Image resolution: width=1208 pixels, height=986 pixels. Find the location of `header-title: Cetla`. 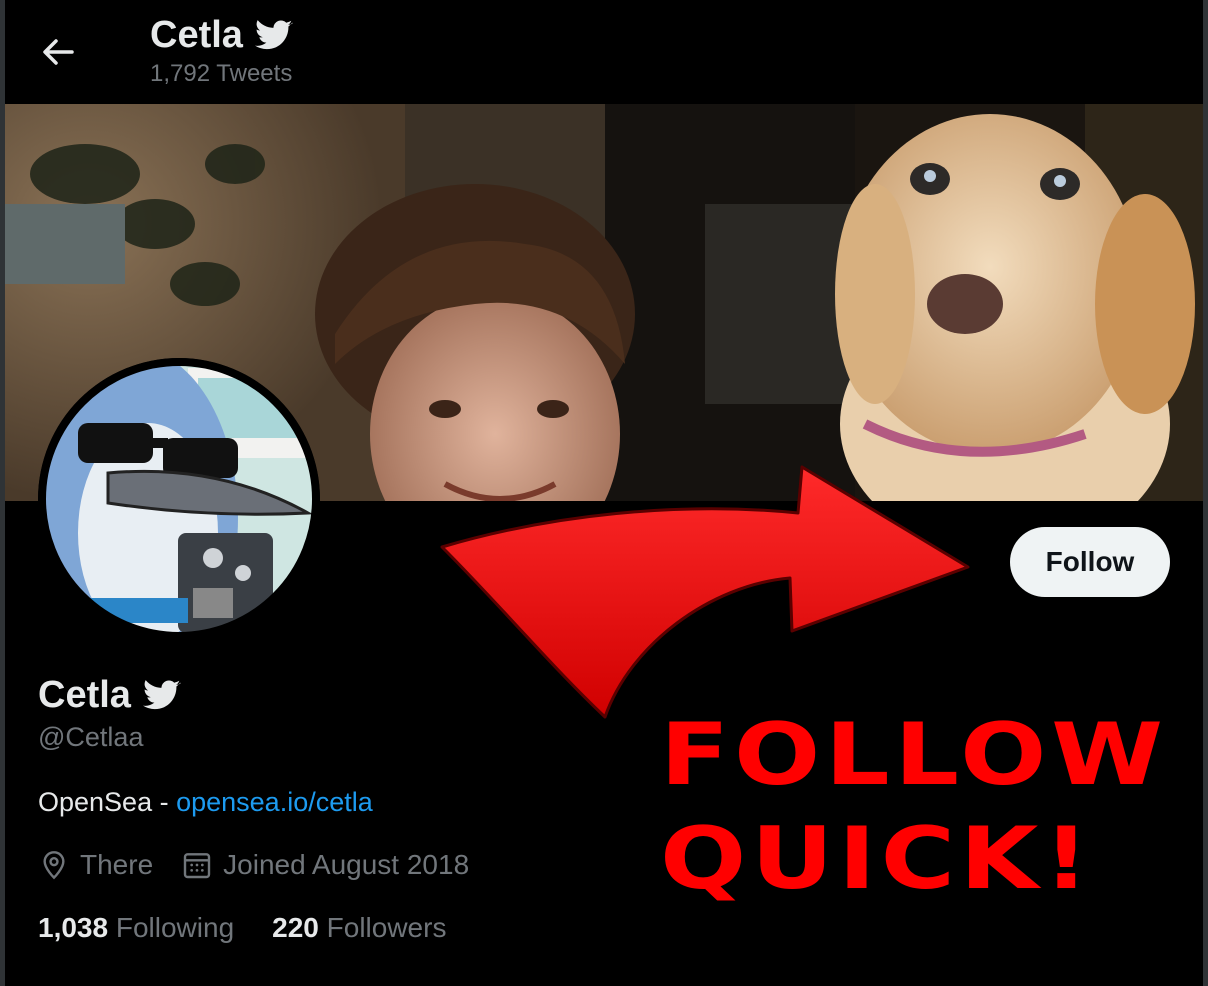

header-title: Cetla is located at coordinates (221, 35).